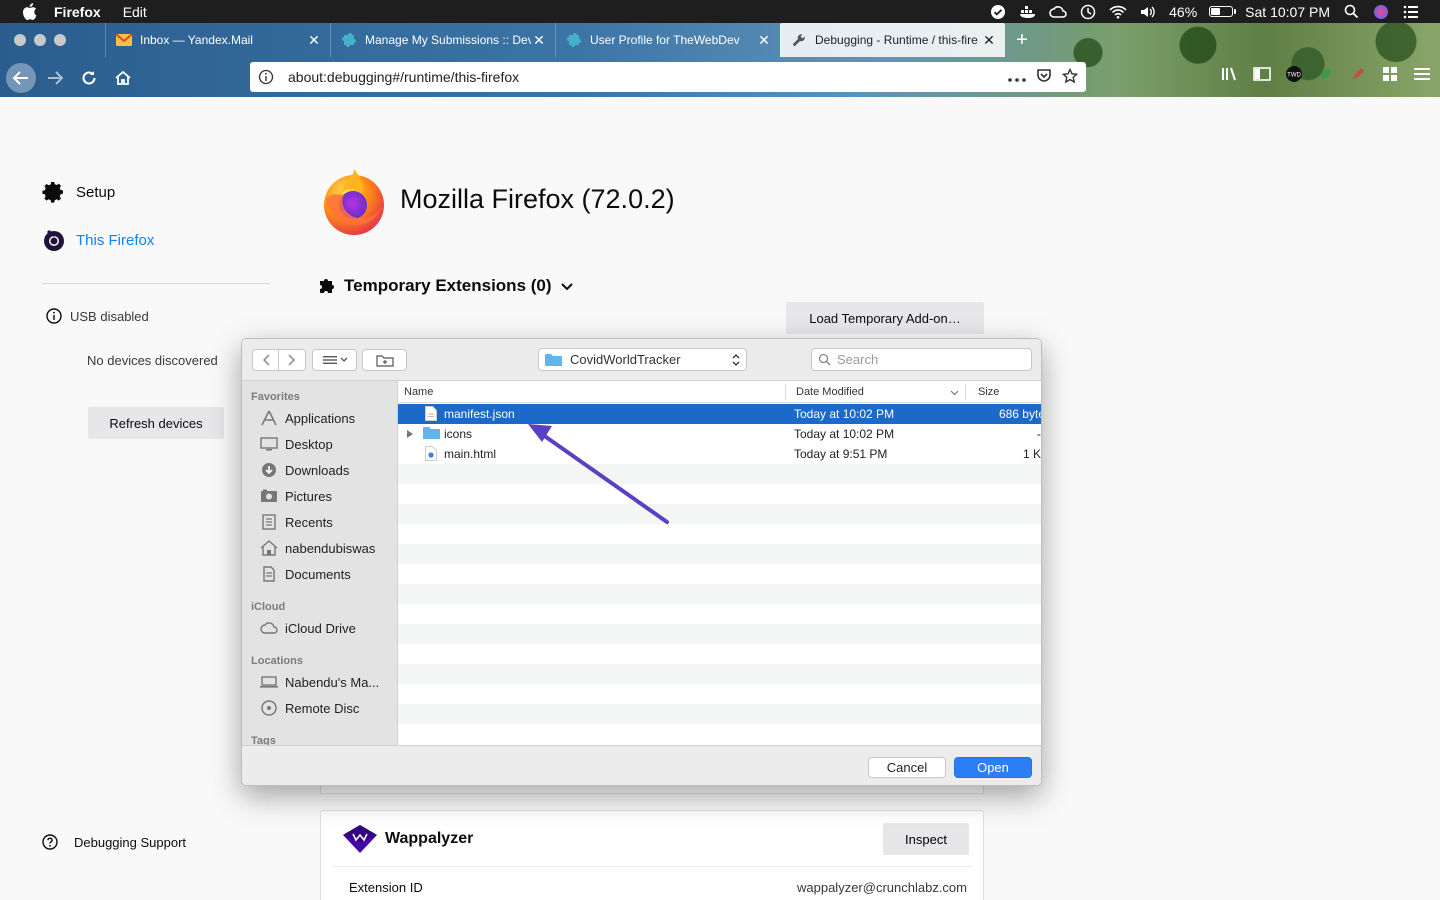 This screenshot has width=1440, height=900. I want to click on sidebar-item-remote-disc: Remote Disc, so click(309, 708).